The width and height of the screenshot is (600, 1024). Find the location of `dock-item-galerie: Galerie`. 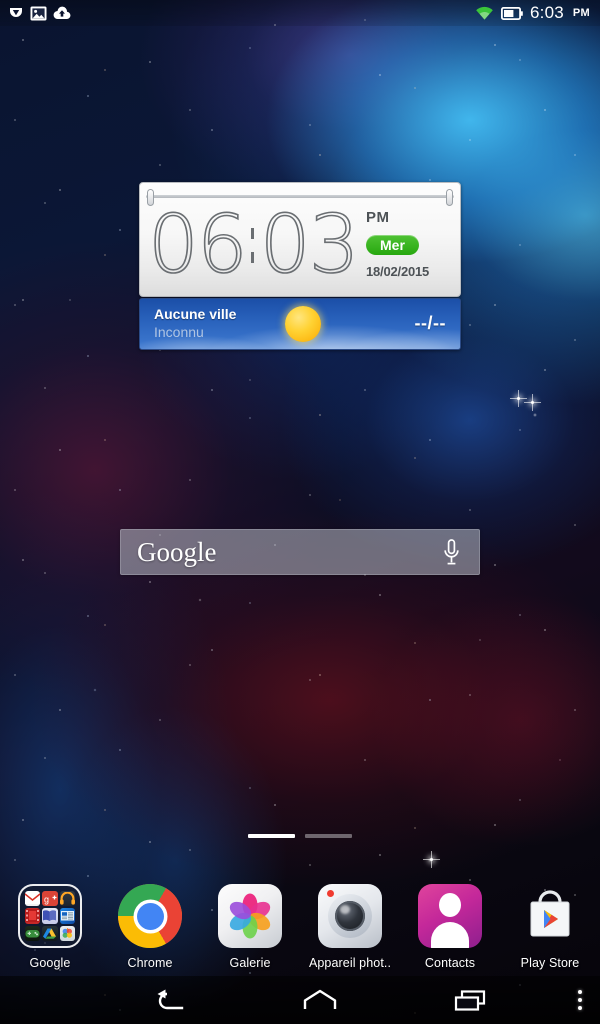

dock-item-galerie: Galerie is located at coordinates (250, 930).